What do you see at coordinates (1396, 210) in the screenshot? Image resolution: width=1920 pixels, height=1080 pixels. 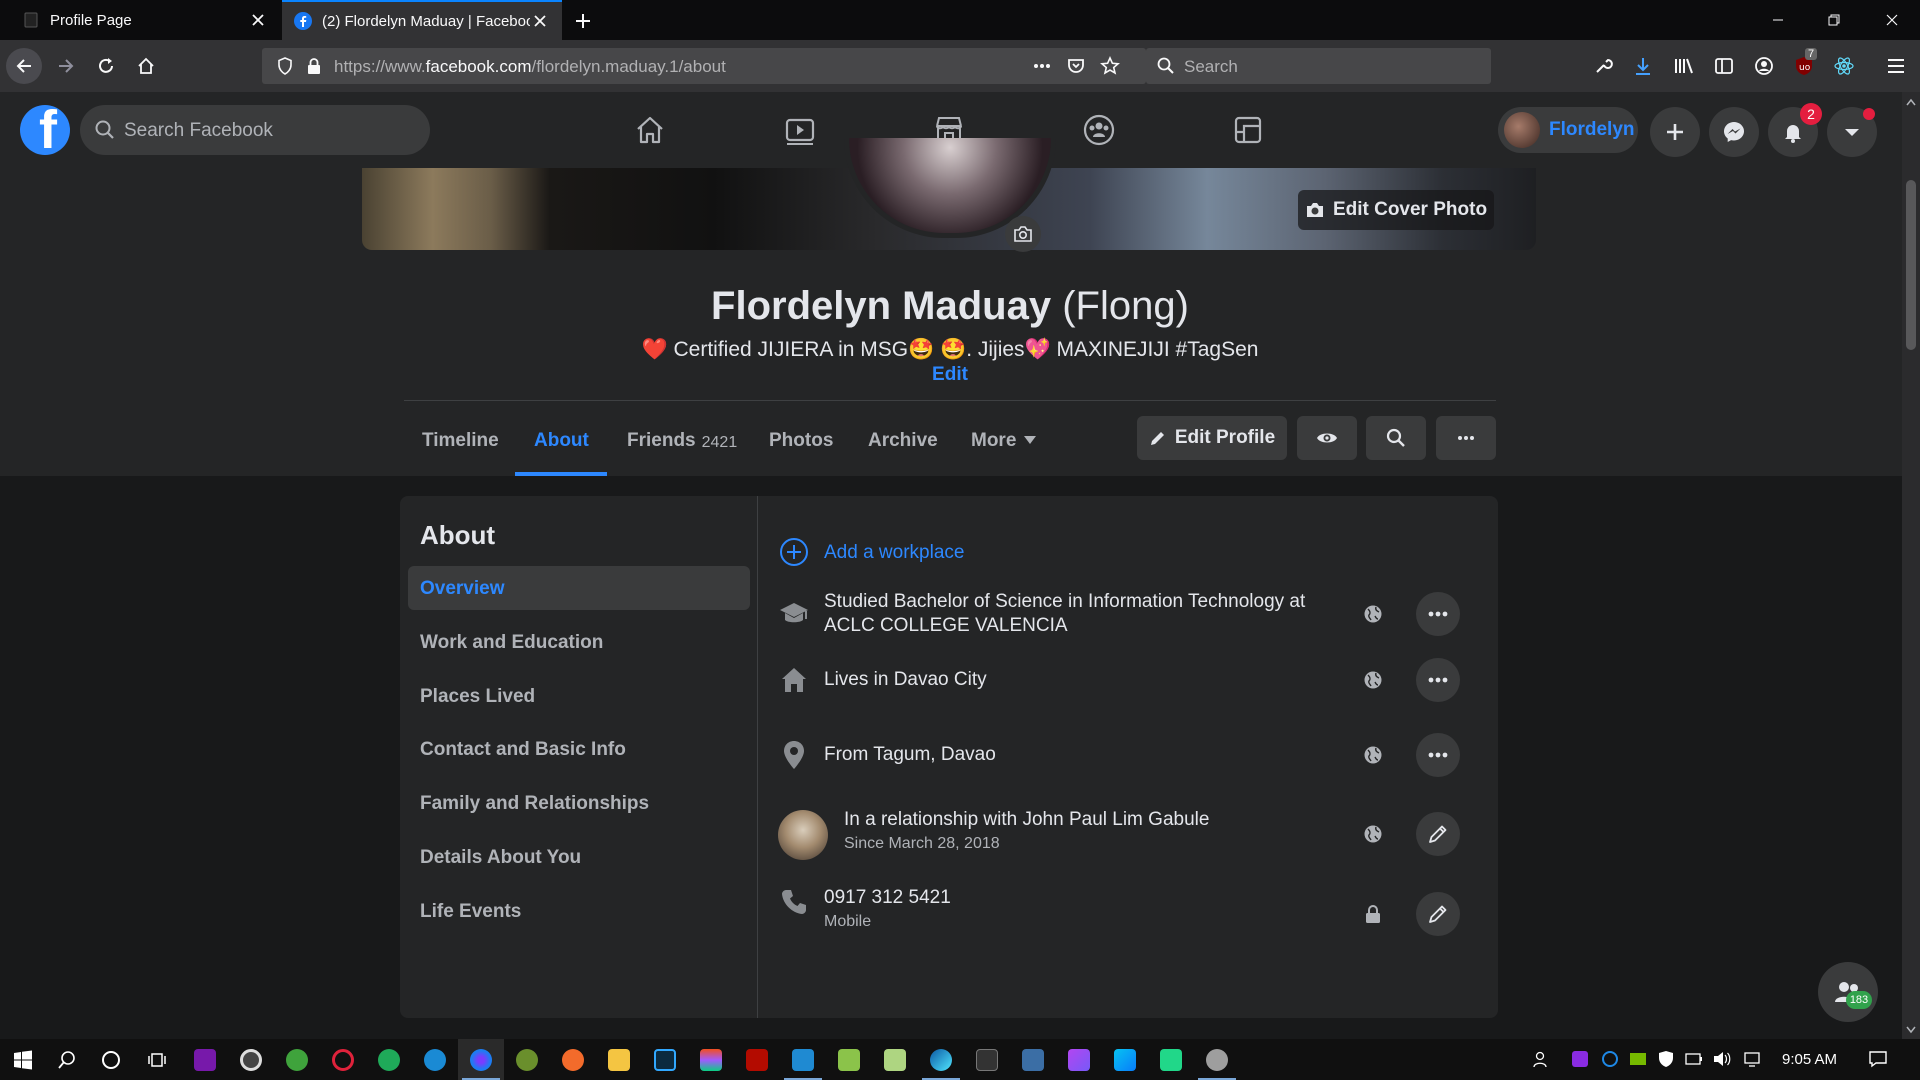 I see `edit-cover-photo-button: Edit Cover Photo` at bounding box center [1396, 210].